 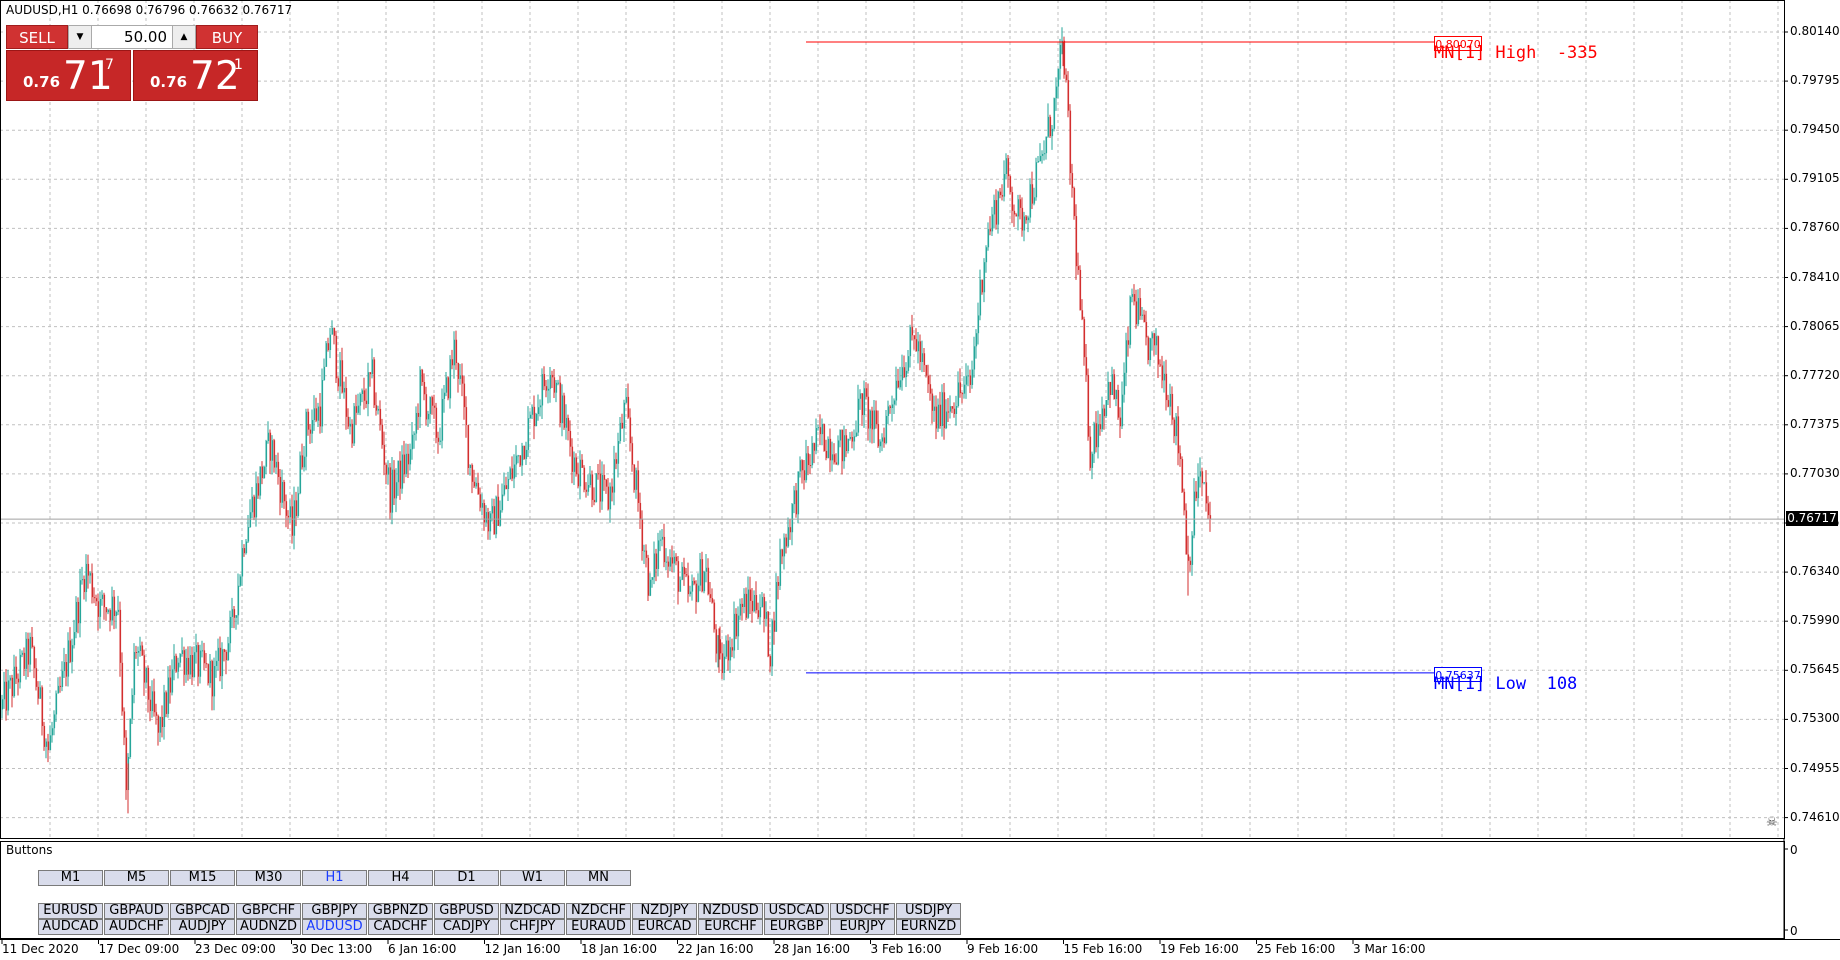 I want to click on symbol-button-audjpy: AUDJPY, so click(x=202, y=927).